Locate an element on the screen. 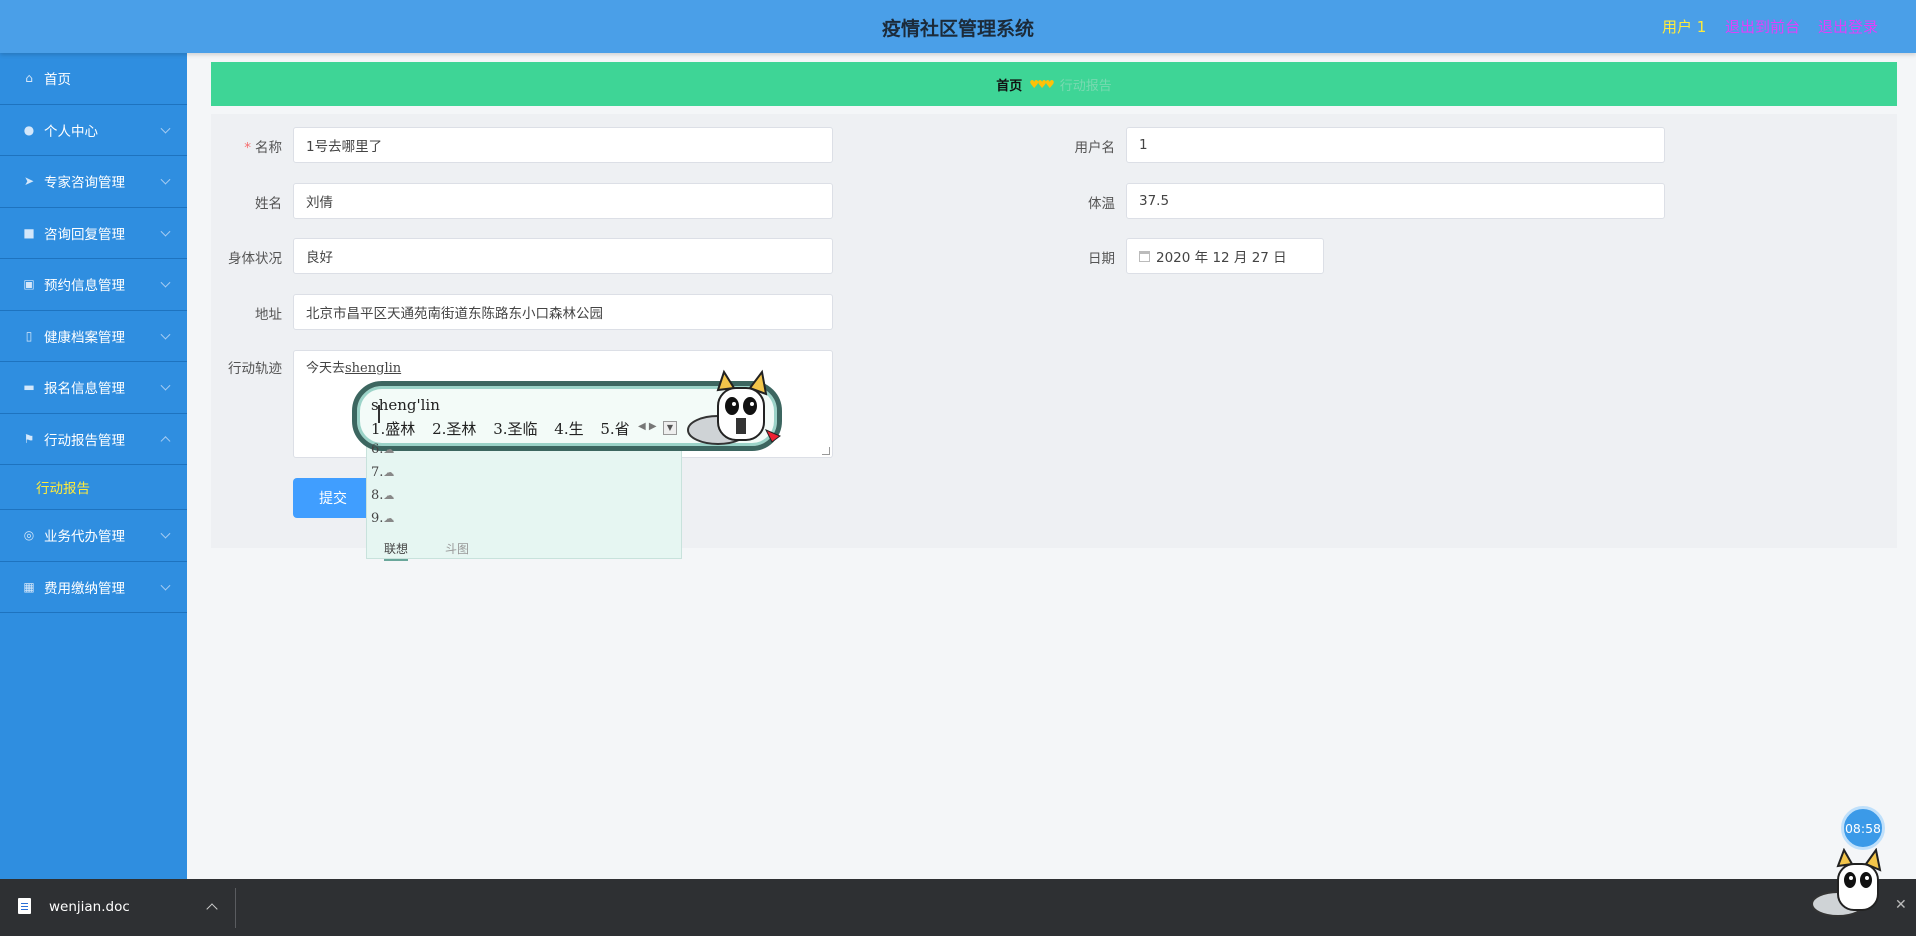 The image size is (1916, 936). sidebar-item-label: 报名信息管理 is located at coordinates (84, 389).